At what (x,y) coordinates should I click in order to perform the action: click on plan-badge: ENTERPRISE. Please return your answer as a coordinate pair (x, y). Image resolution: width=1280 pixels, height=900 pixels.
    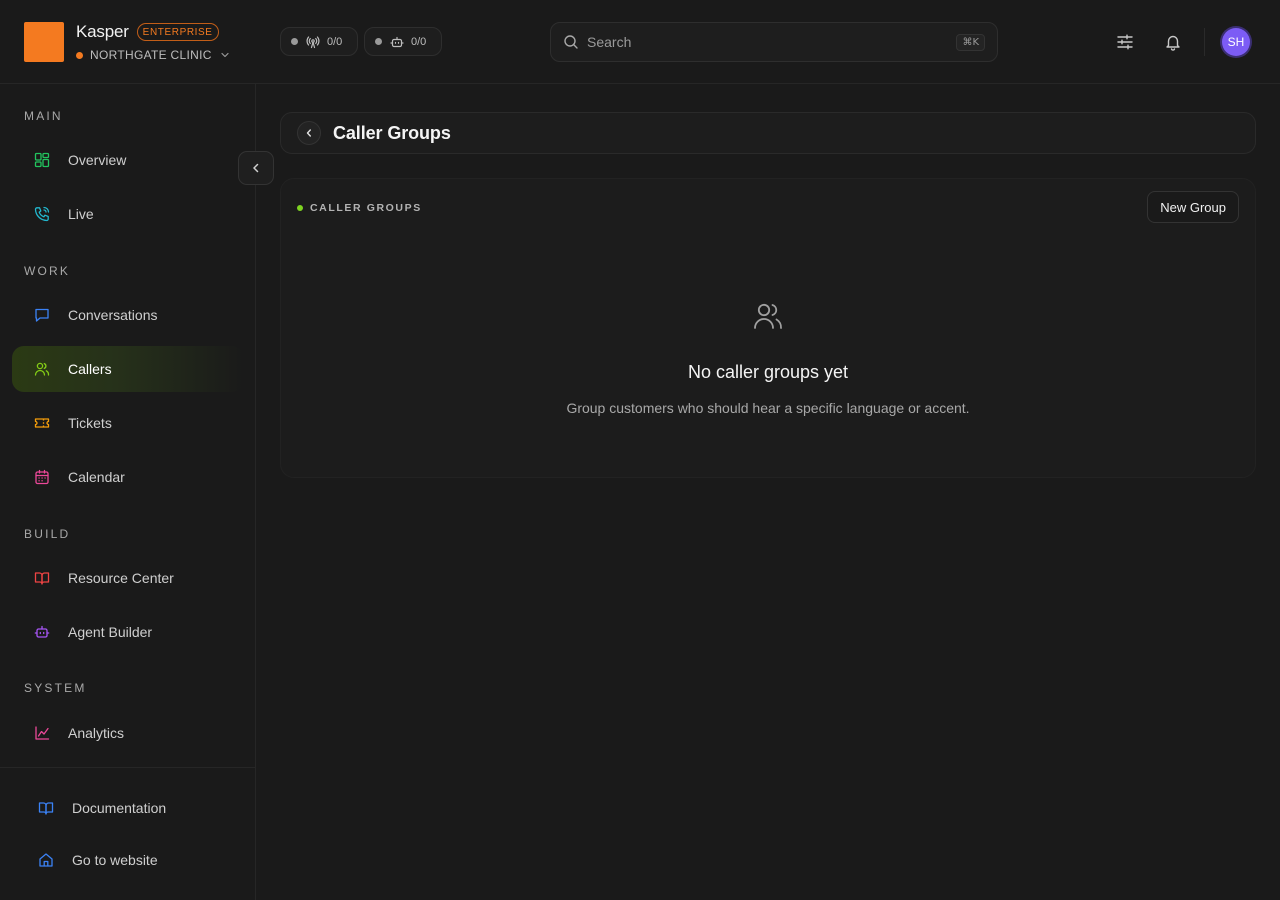
    Looking at the image, I should click on (177, 32).